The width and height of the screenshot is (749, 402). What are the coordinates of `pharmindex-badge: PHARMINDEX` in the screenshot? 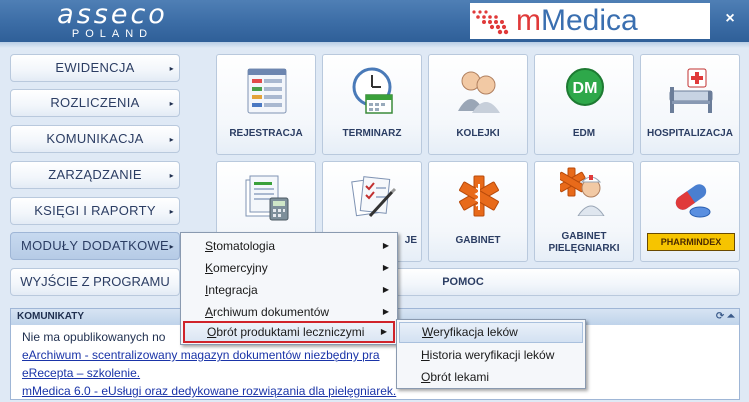 It's located at (691, 242).